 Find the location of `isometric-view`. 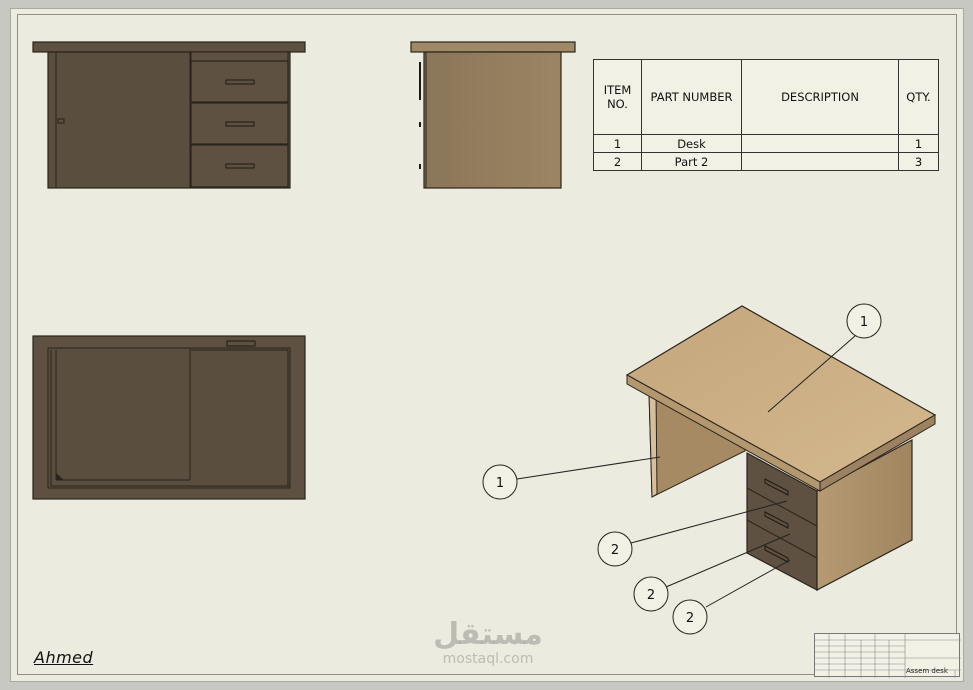

isometric-view is located at coordinates (781, 448).